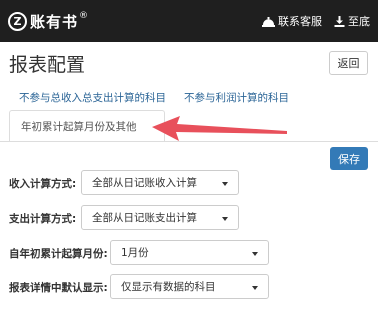 The image size is (378, 310). Describe the element at coordinates (144, 218) in the screenshot. I see `expense-method-value: 全部从日记账支出计算` at that location.